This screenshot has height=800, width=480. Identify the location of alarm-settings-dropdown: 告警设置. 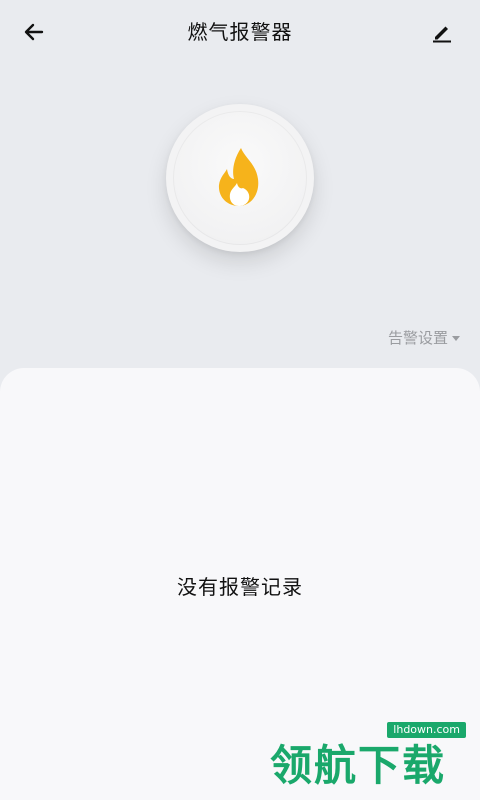
(424, 337).